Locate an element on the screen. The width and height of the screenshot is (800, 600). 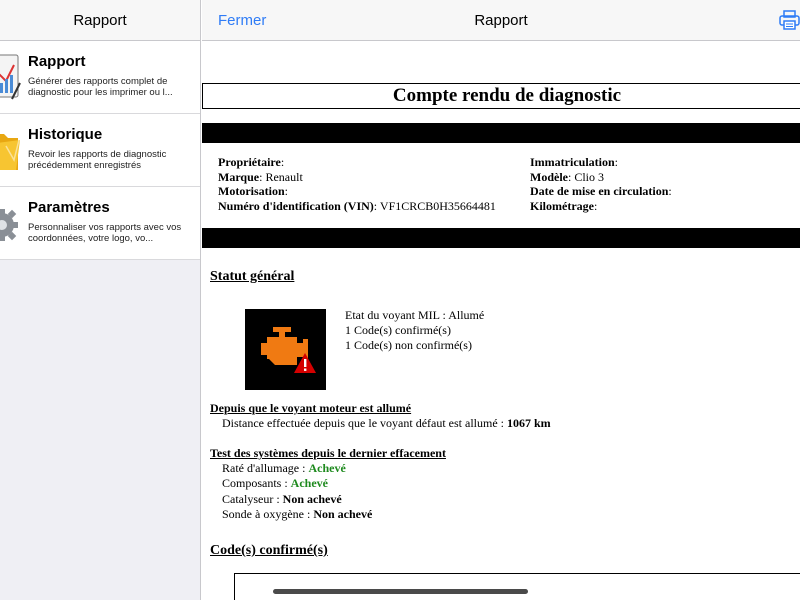
general-status-title: Statut général is located at coordinates (252, 276).